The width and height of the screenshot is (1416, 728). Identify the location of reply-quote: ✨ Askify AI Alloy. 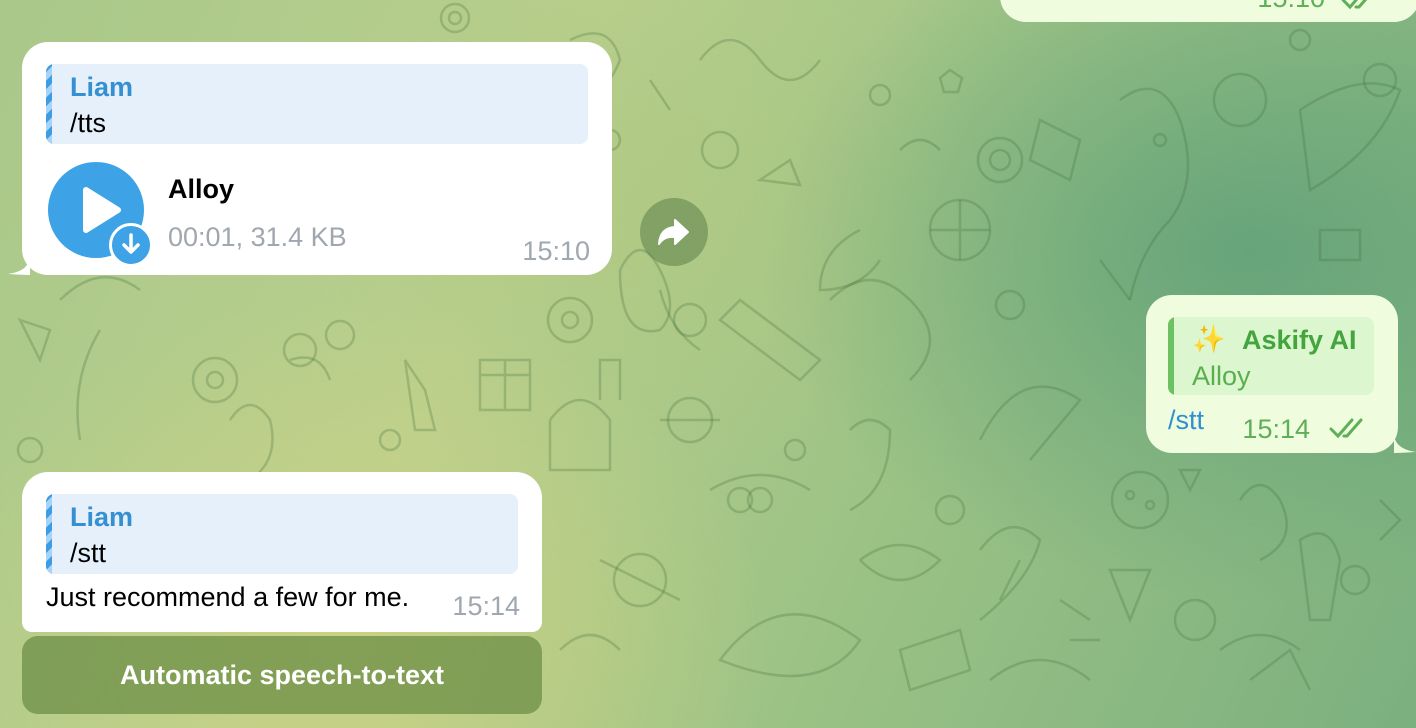
(1271, 356).